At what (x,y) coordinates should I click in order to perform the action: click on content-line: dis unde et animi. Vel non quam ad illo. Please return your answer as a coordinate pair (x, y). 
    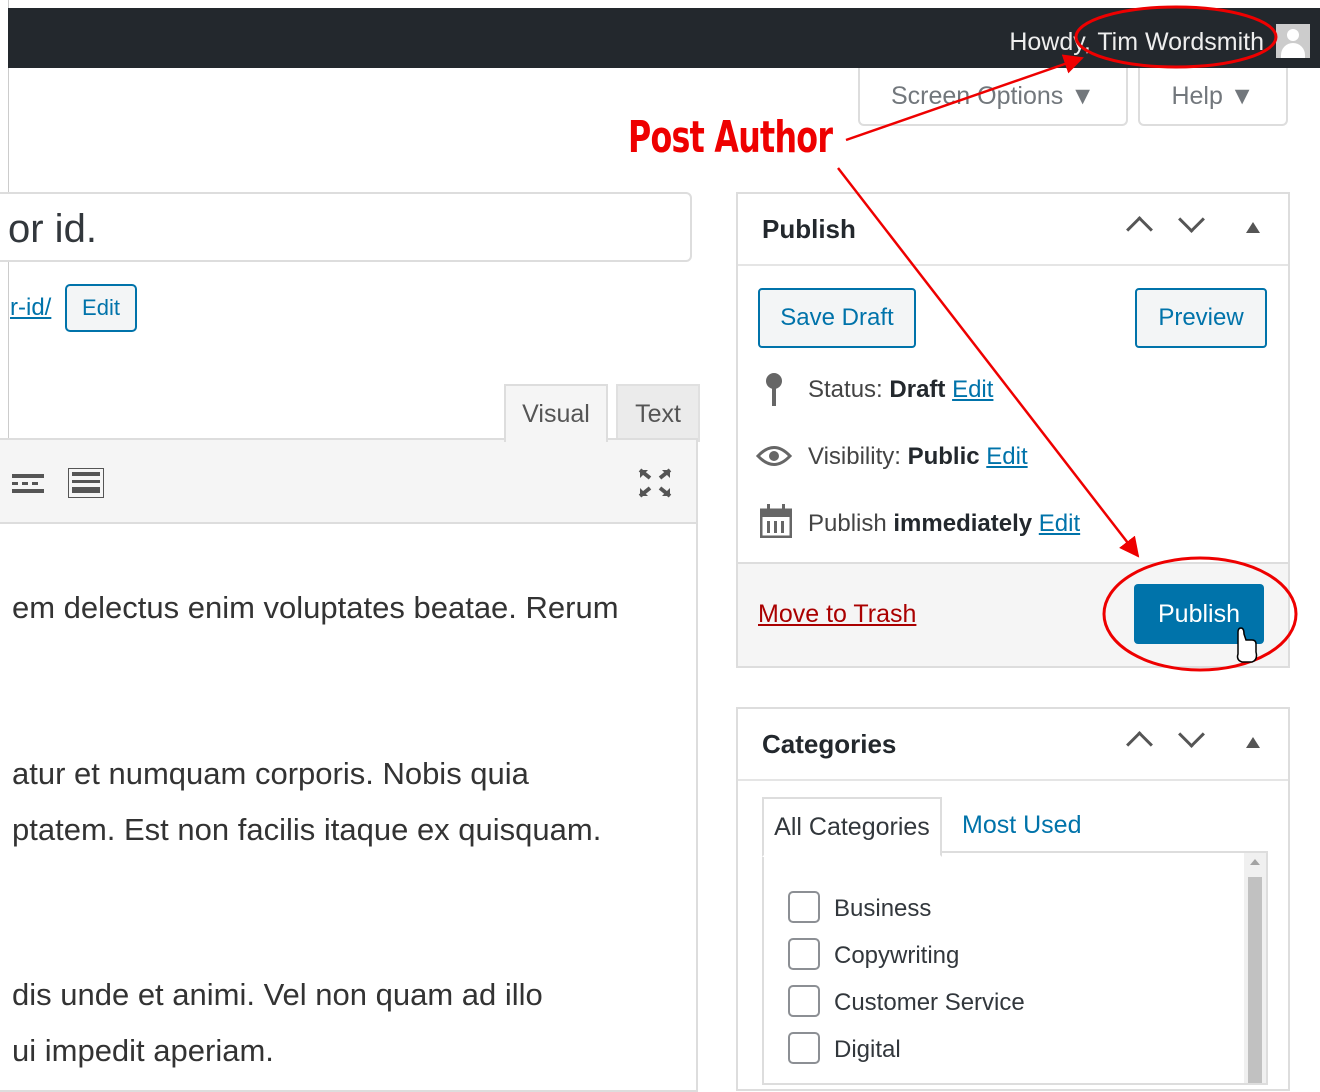
    Looking at the image, I should click on (277, 994).